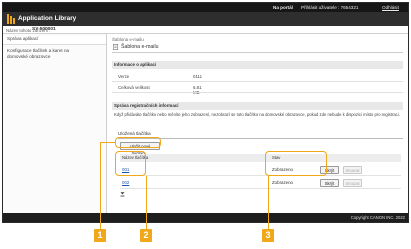 This screenshot has height=249, width=411. Describe the element at coordinates (330, 7) in the screenshot. I see `logged-in-user: Přihlásit uživatele : 7654321` at that location.